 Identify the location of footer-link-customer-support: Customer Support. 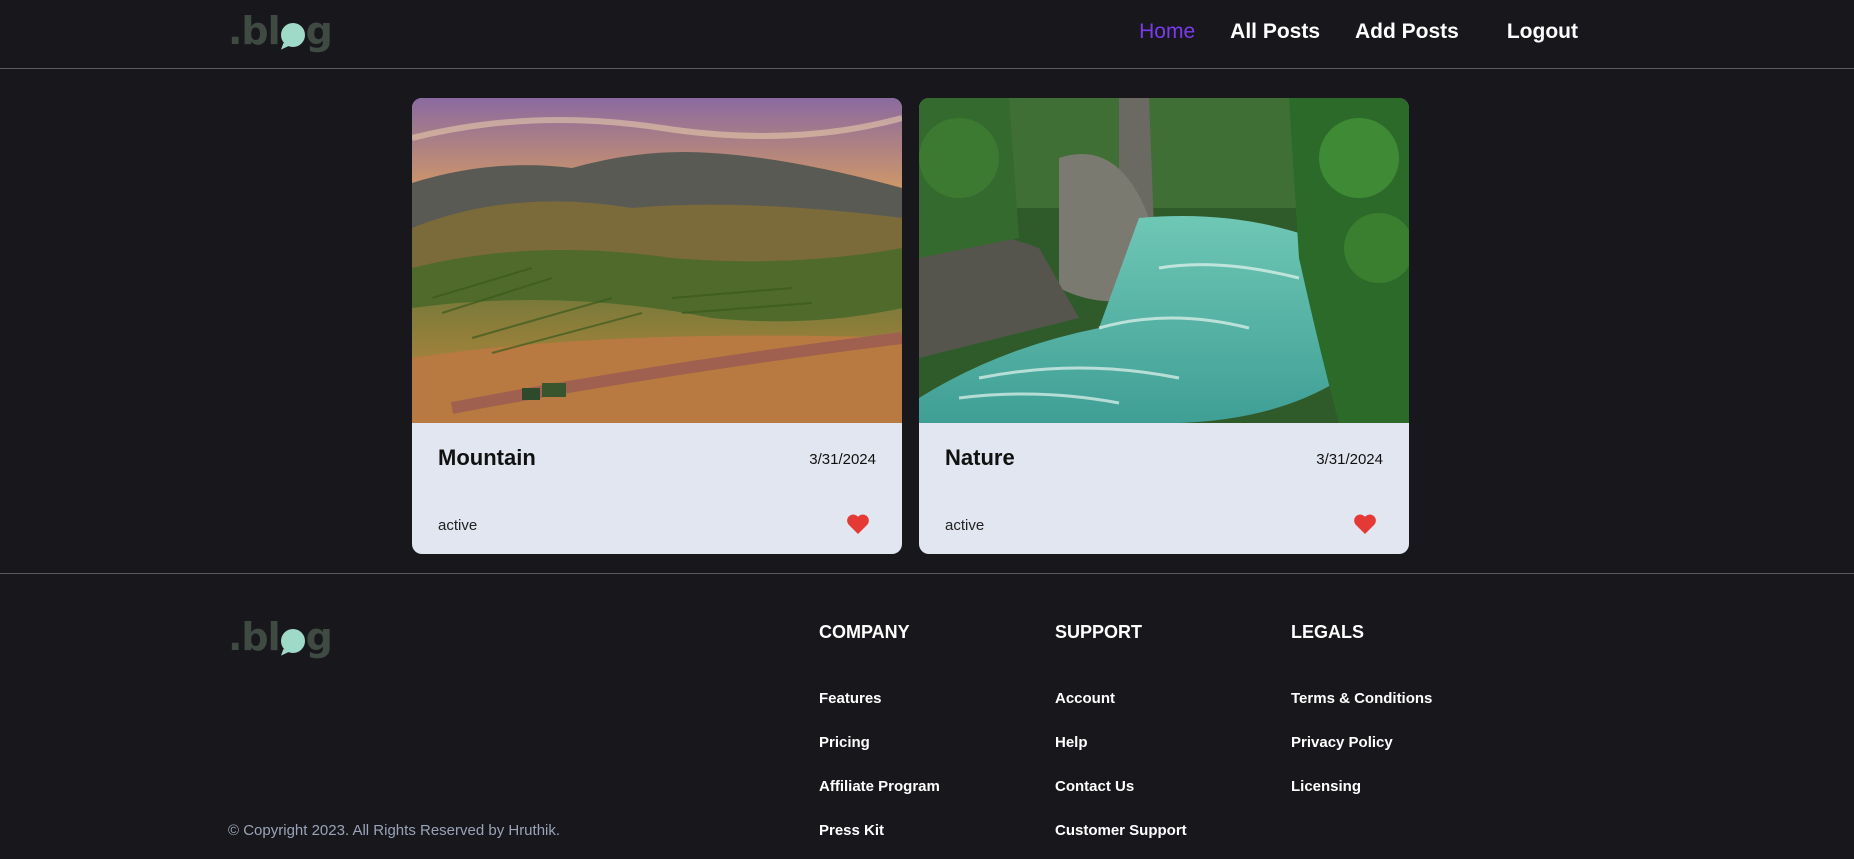
(1121, 830).